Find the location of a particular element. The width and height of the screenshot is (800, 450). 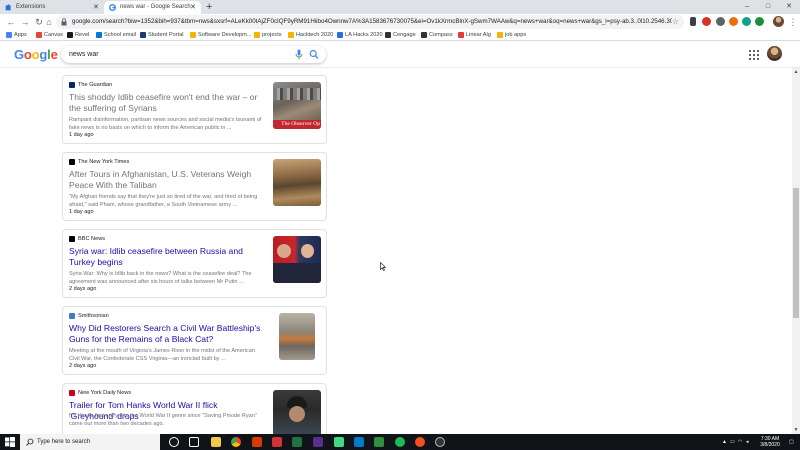

search-box is located at coordinates (193, 54).